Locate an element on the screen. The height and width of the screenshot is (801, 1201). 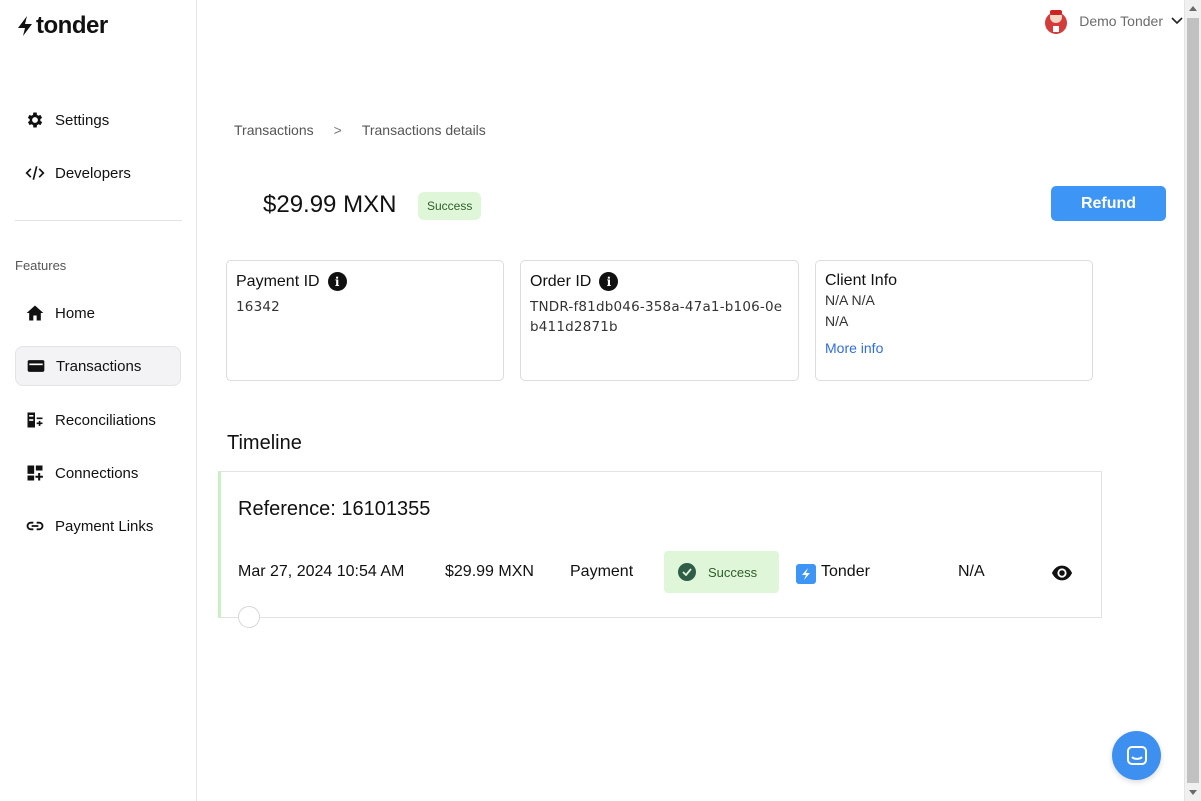
link-icon is located at coordinates (35, 526).